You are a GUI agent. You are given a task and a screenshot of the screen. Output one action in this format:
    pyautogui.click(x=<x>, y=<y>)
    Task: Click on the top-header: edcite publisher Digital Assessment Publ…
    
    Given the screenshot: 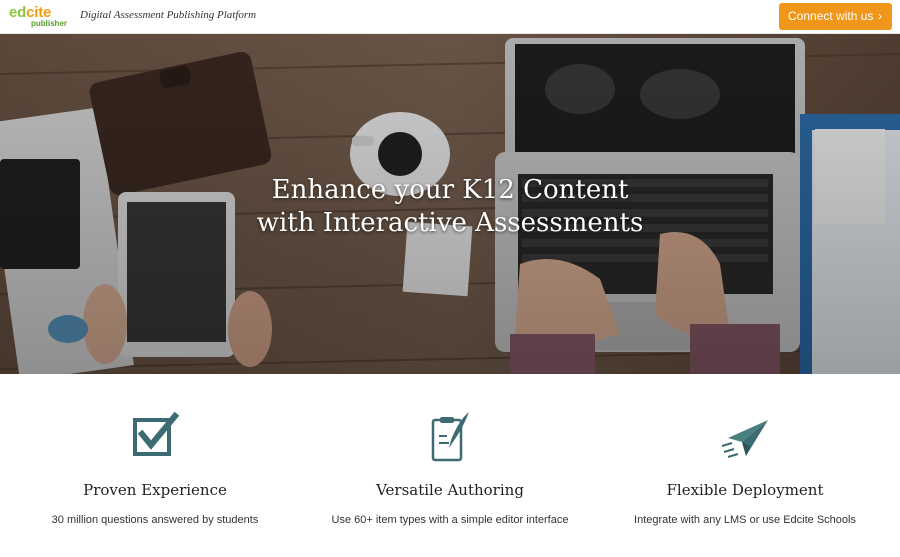 What is the action you would take?
    pyautogui.click(x=450, y=17)
    